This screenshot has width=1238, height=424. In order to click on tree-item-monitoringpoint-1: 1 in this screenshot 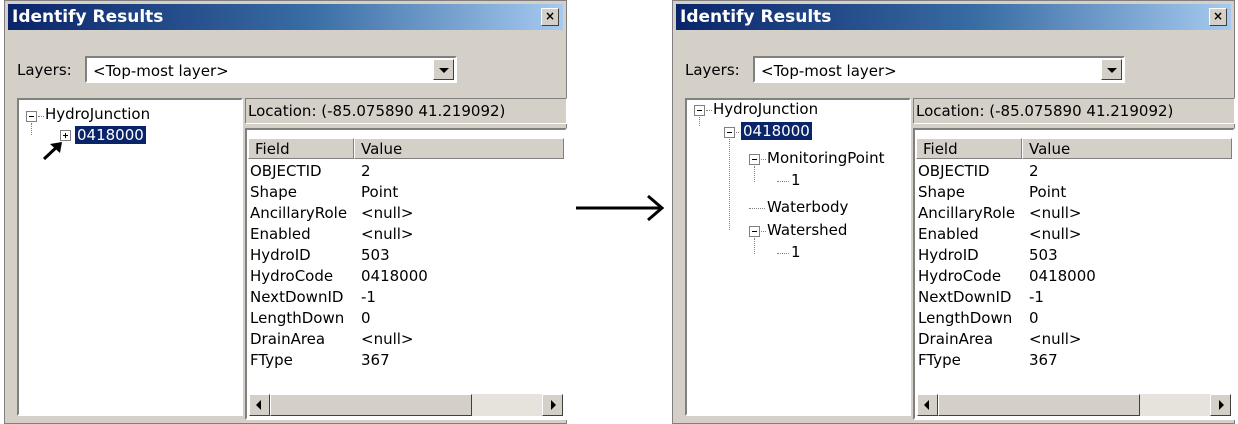, I will do `click(796, 180)`.